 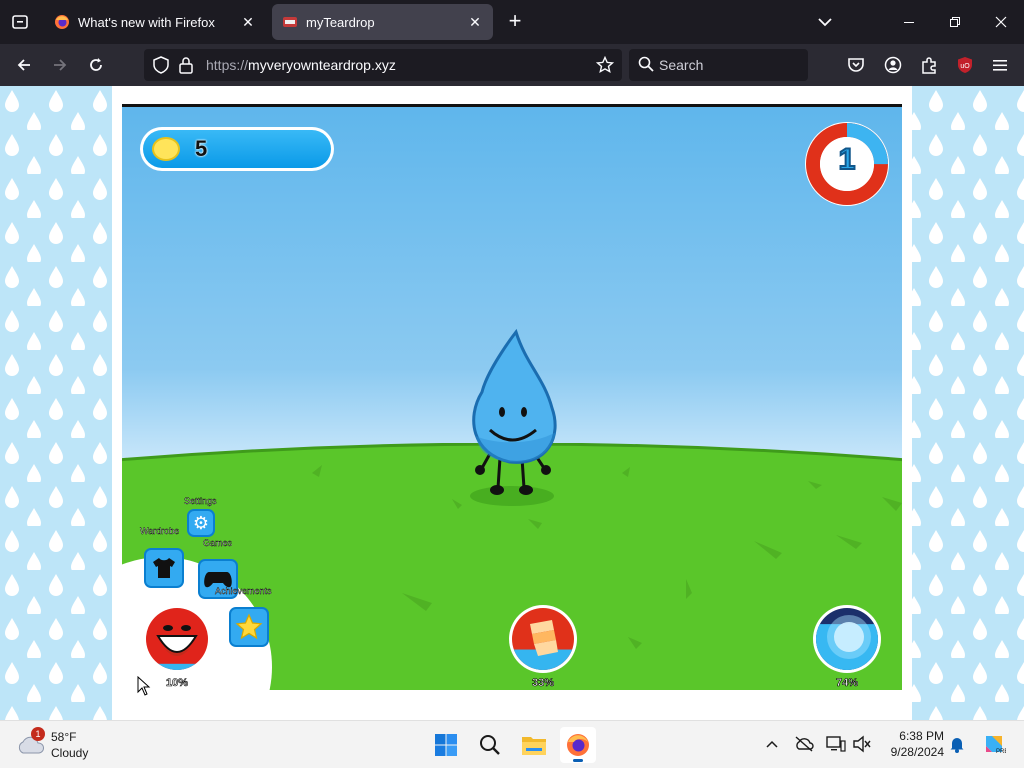 What do you see at coordinates (160, 531) in the screenshot?
I see `wardrobe-label: Wardrobe` at bounding box center [160, 531].